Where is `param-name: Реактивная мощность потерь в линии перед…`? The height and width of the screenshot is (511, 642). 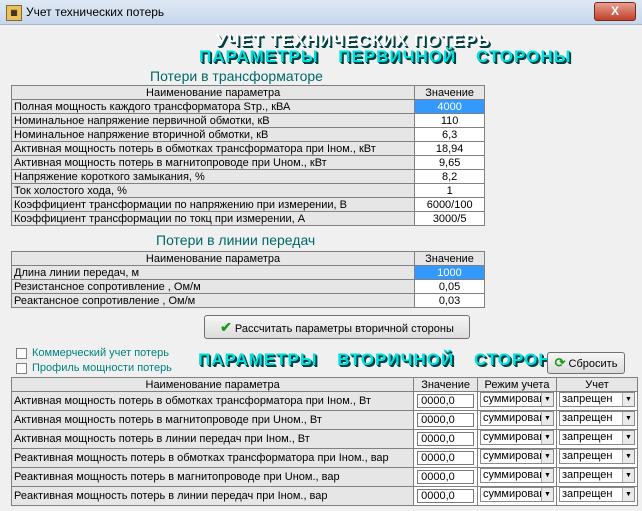 param-name: Реактивная мощность потерь в линии перед… is located at coordinates (212, 496).